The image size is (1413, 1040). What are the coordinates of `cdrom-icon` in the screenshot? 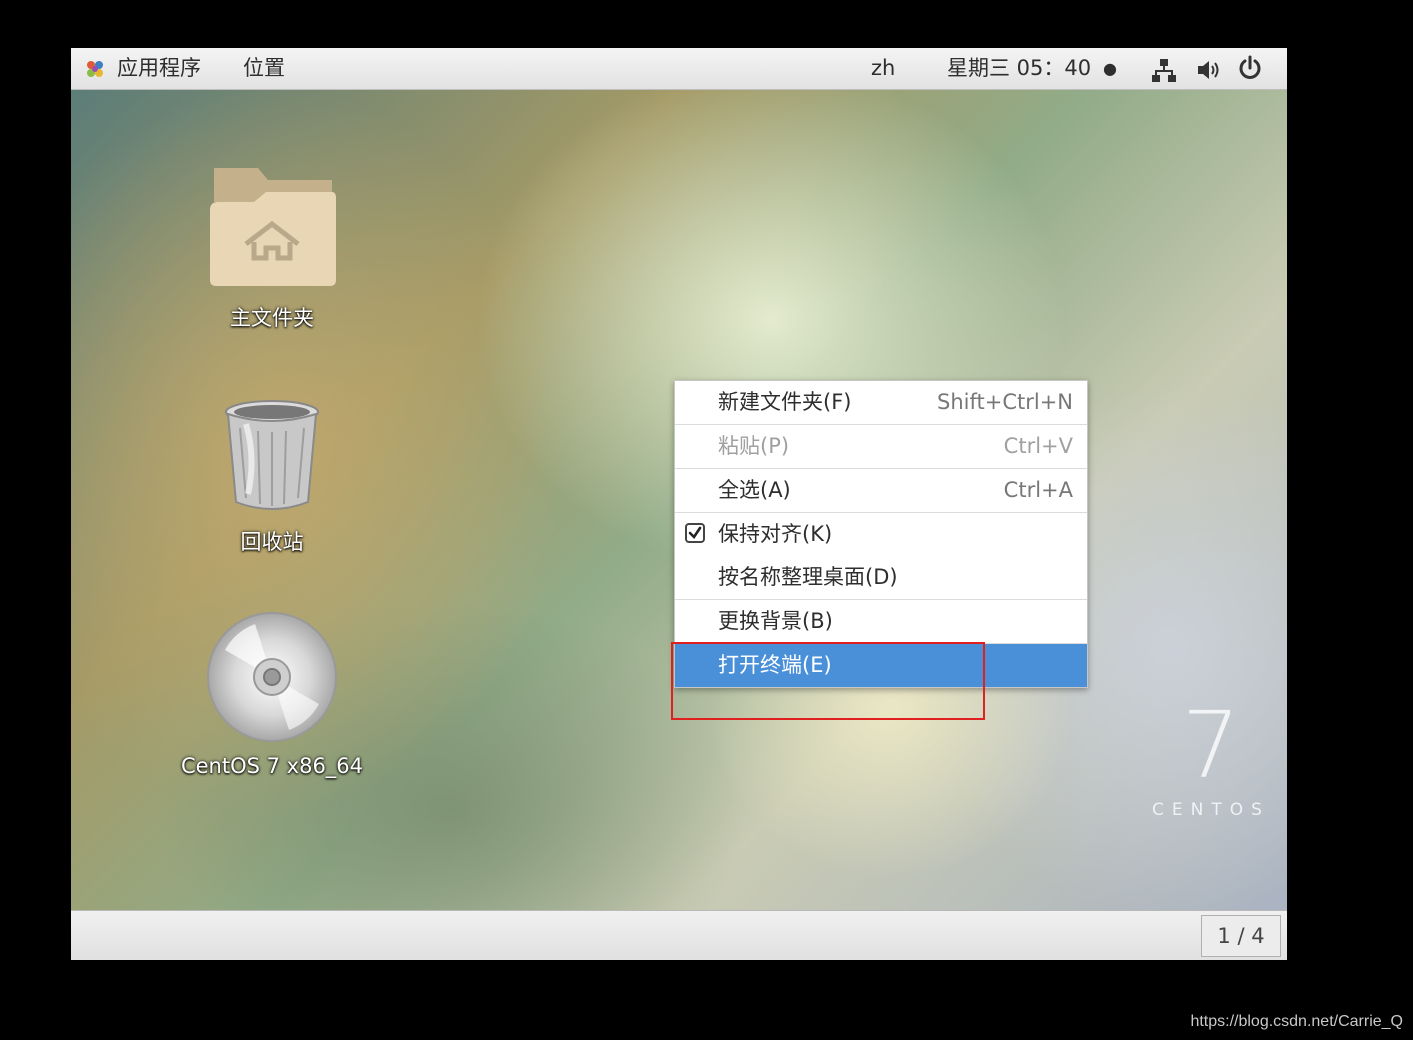 It's located at (272, 680).